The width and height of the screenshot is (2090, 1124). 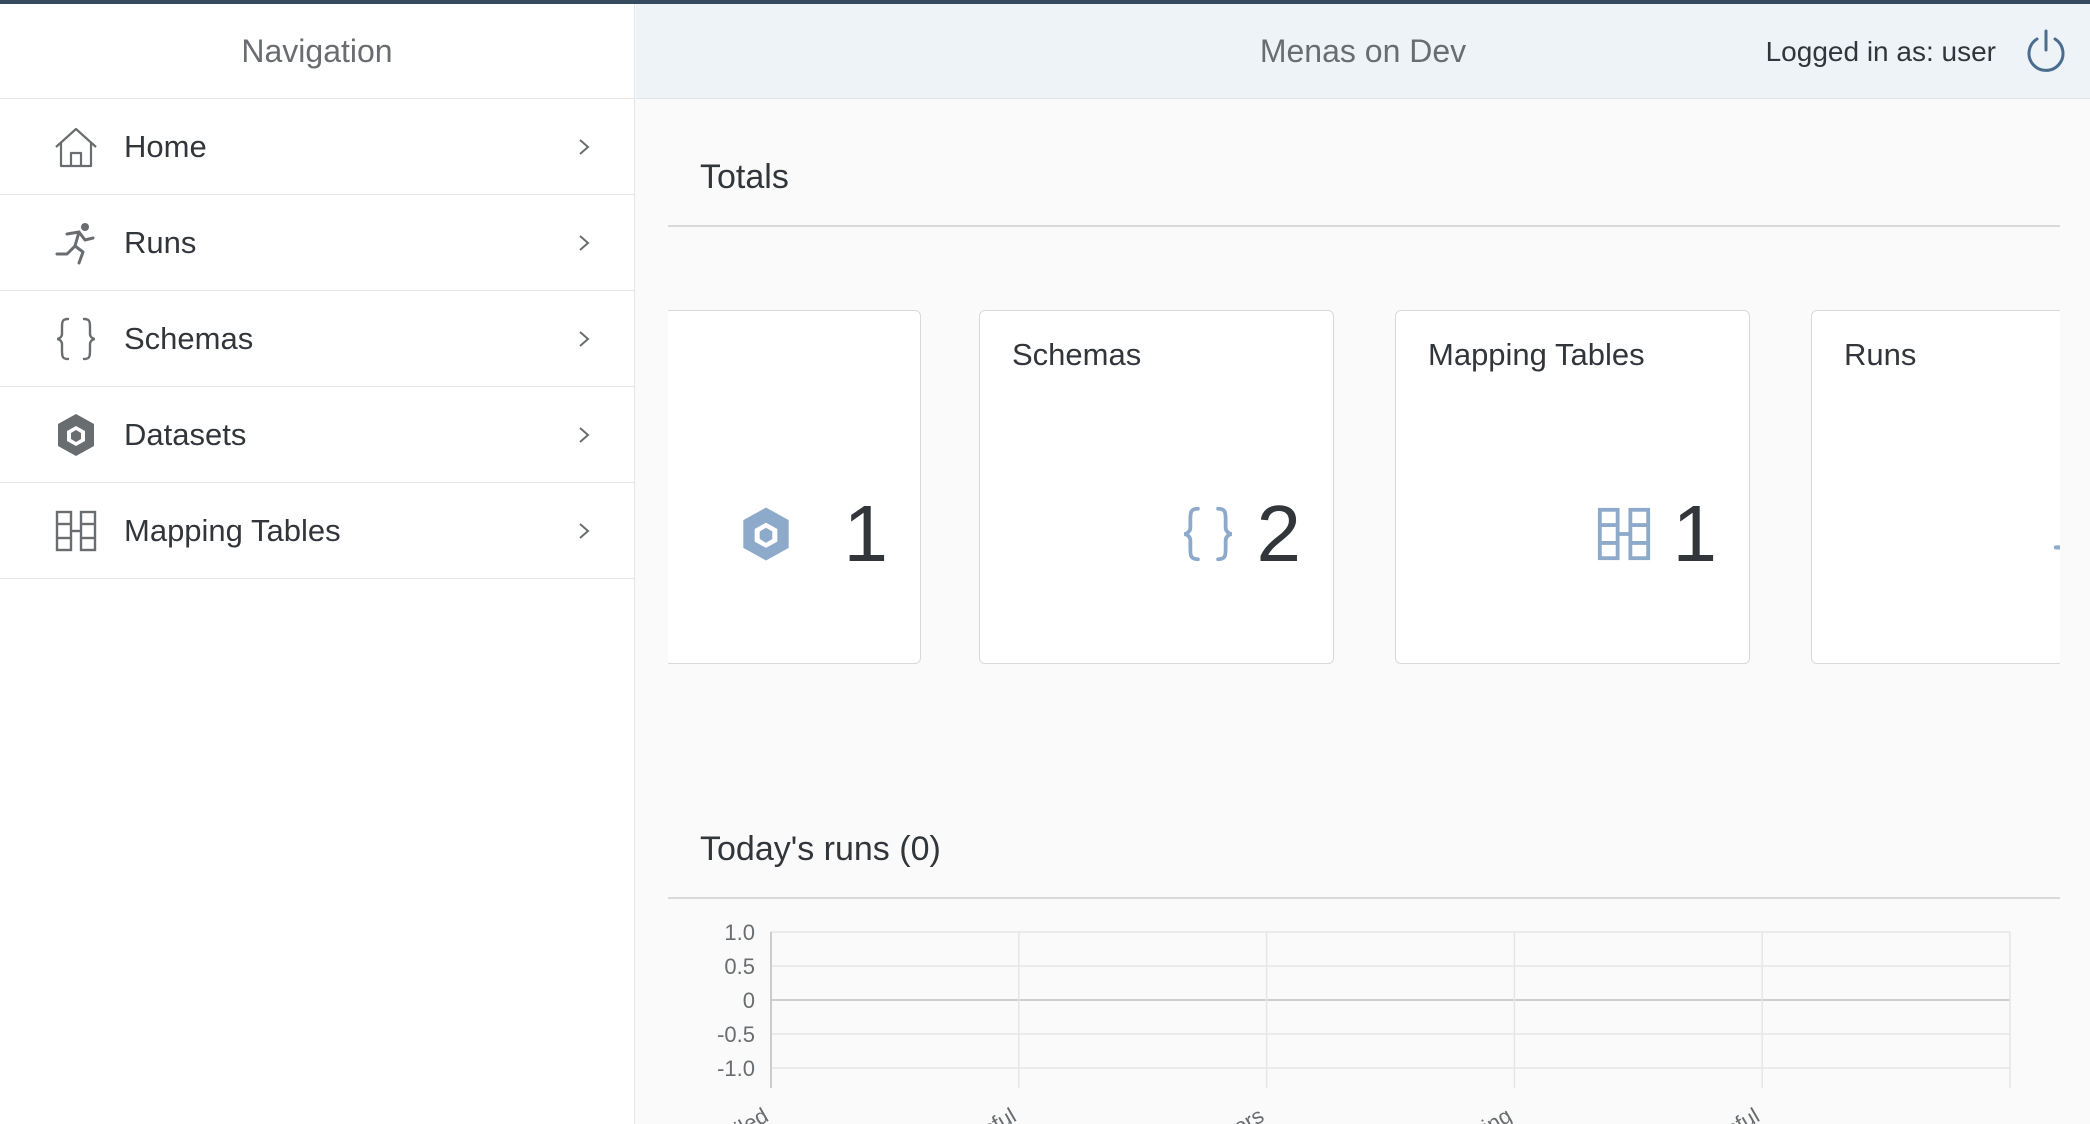 I want to click on card-title: Schemas, so click(x=1077, y=354).